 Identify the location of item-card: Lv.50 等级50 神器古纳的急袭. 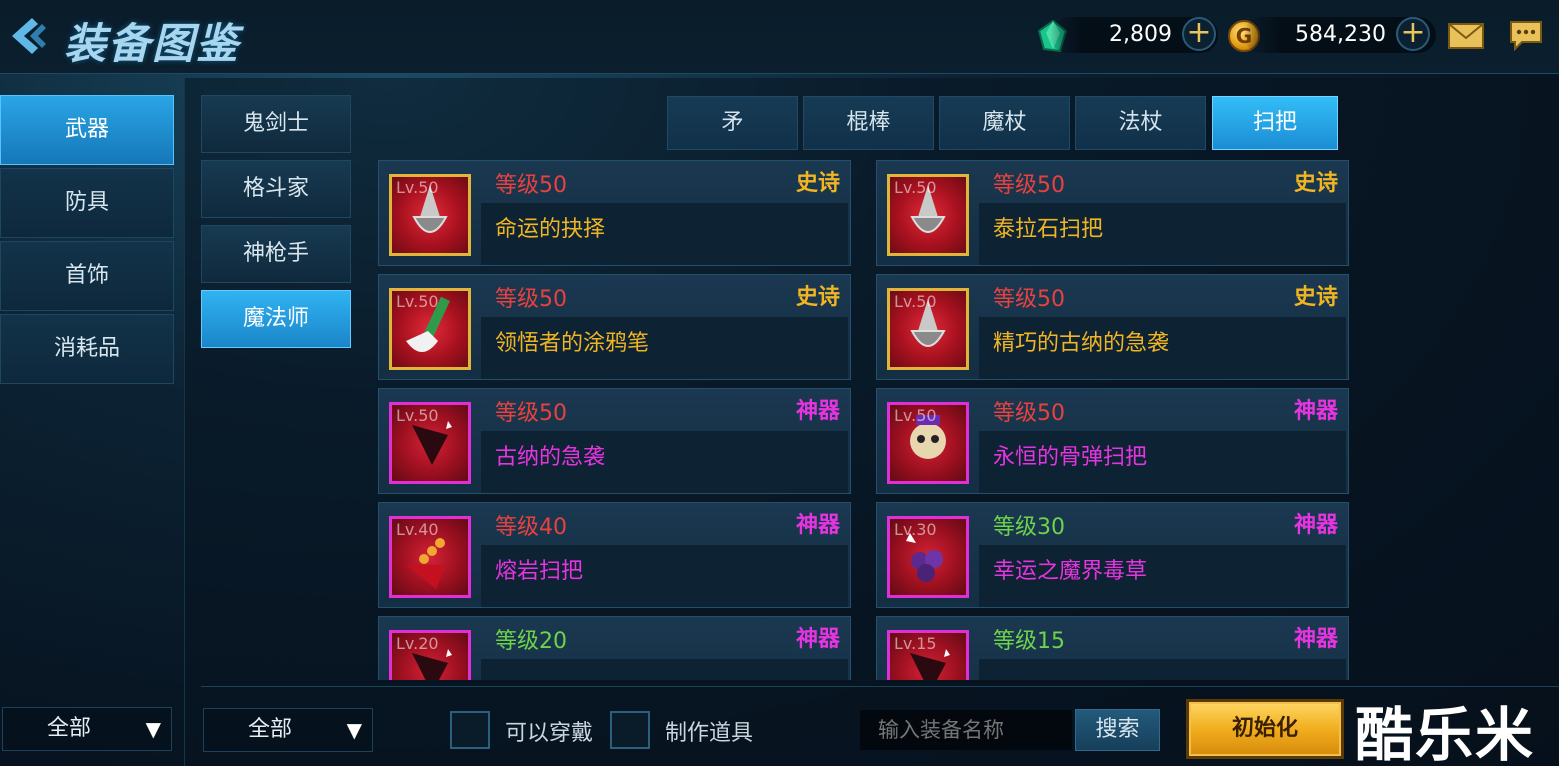
(614, 441).